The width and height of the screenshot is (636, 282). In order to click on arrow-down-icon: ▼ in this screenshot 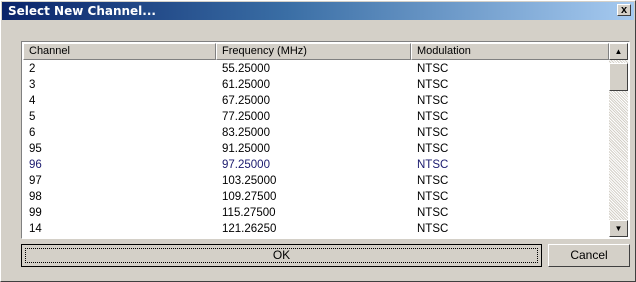, I will do `click(618, 228)`.